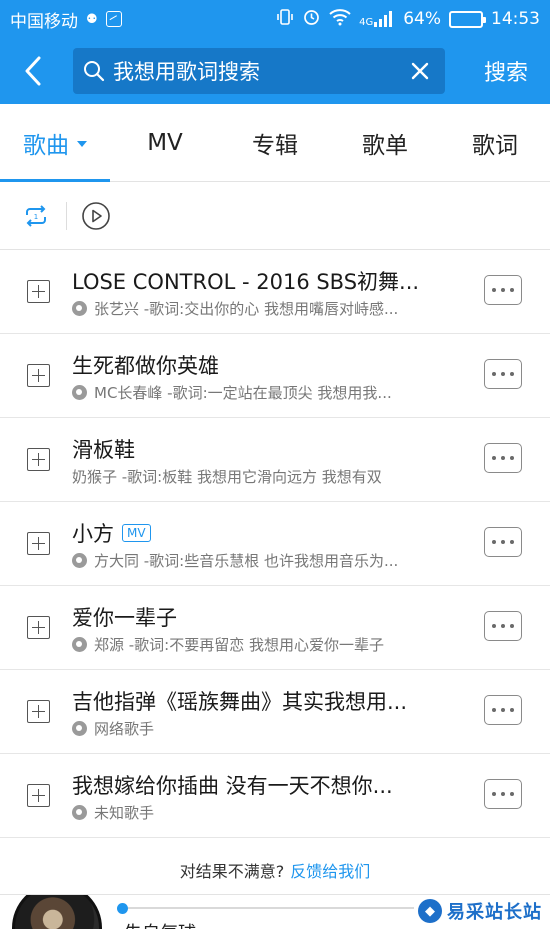  I want to click on clear-search-button, so click(420, 71).